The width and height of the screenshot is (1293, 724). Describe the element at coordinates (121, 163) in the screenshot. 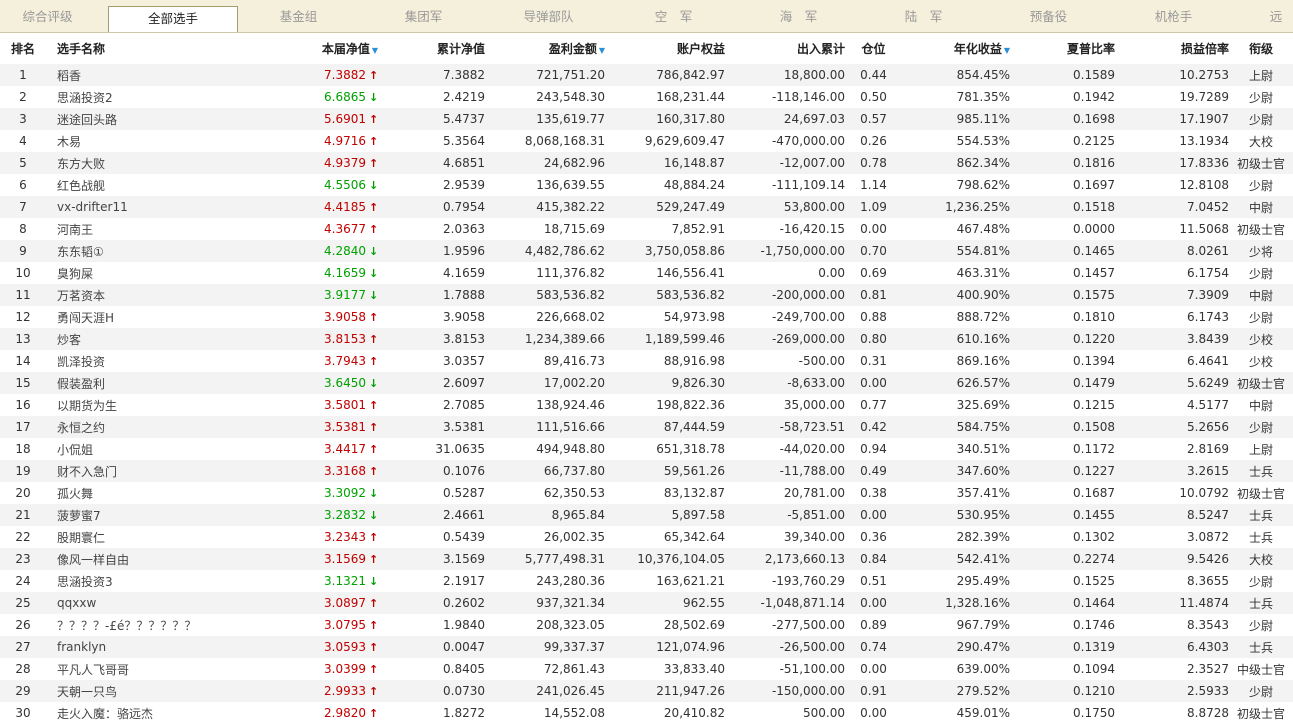

I see `player-name-cell: 东方大败` at that location.